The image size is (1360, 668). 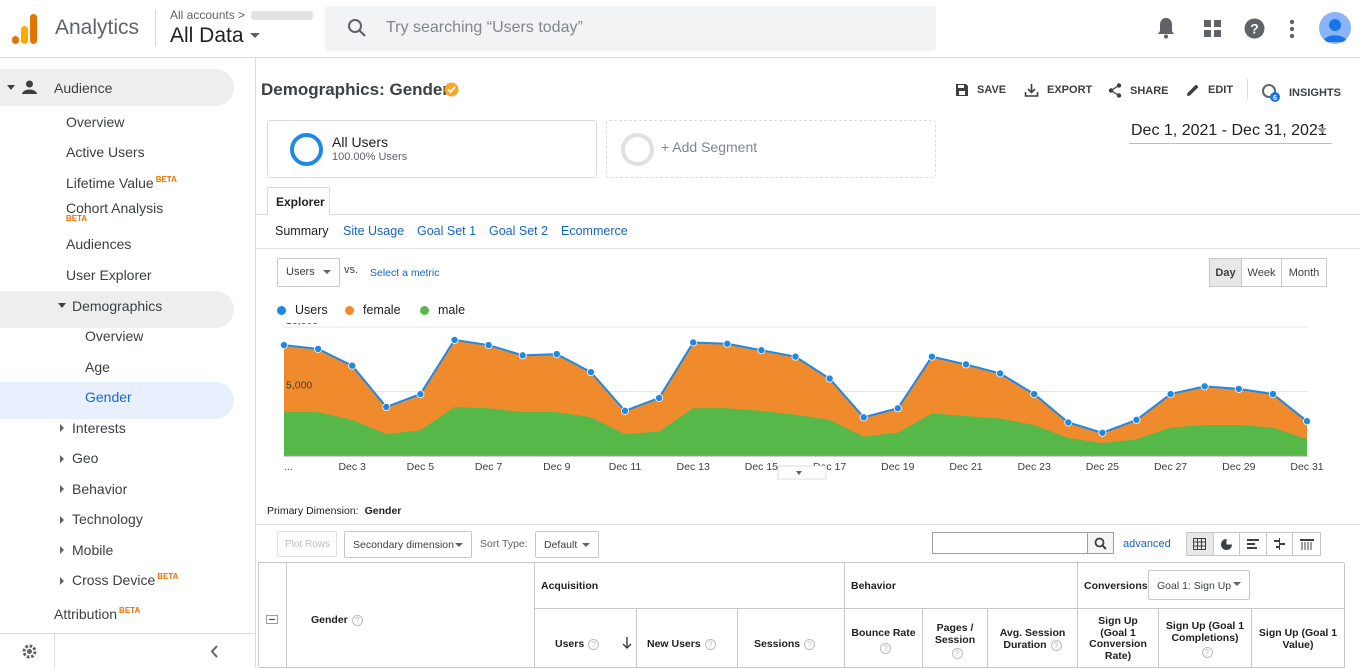 What do you see at coordinates (29, 651) in the screenshot?
I see `gear-icon` at bounding box center [29, 651].